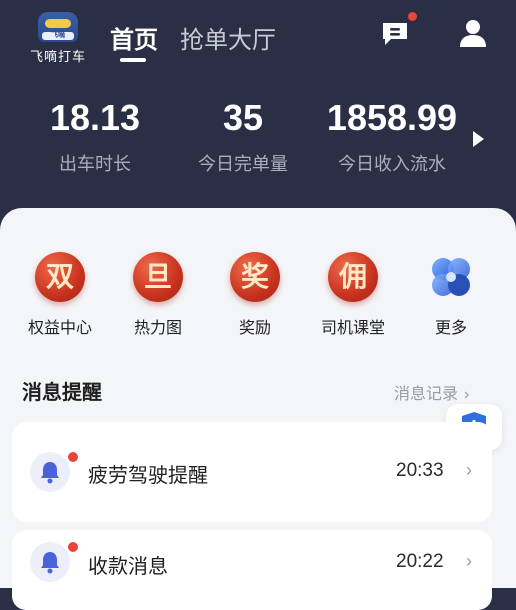 This screenshot has height=610, width=516. Describe the element at coordinates (133, 60) in the screenshot. I see `active-tab-indicator` at that location.